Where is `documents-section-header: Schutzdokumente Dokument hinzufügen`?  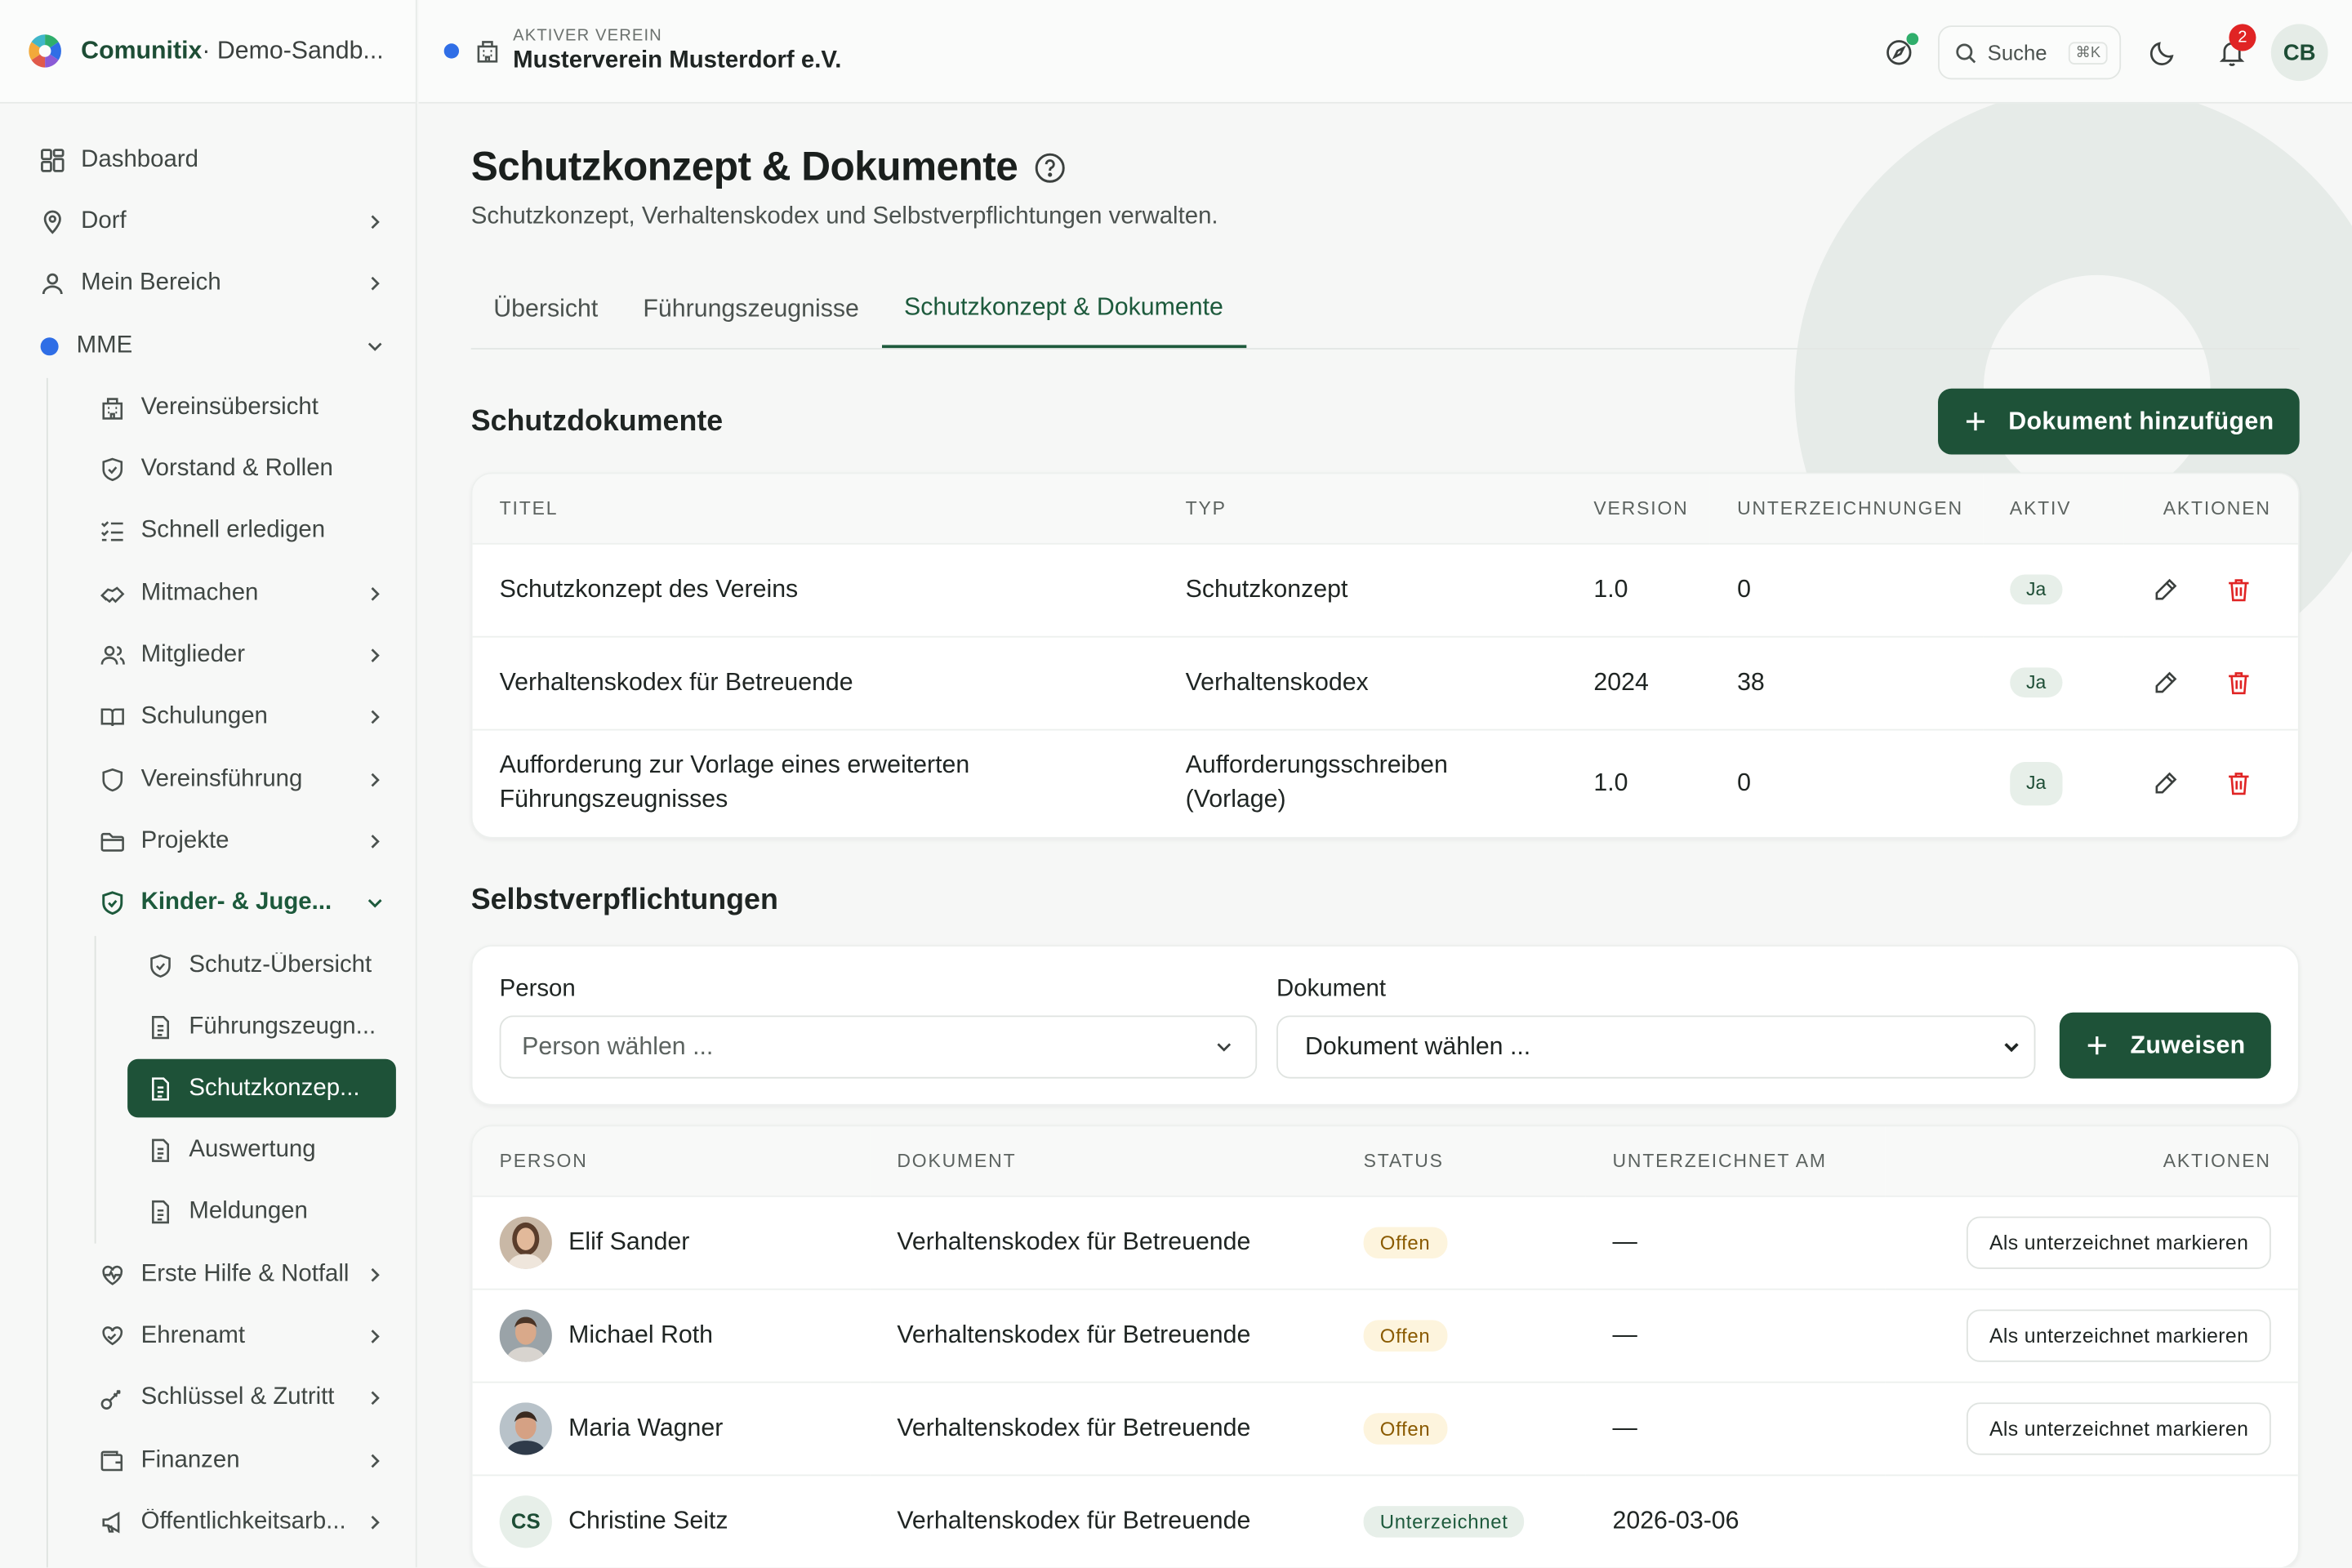
documents-section-header: Schutzdokumente Dokument hinzufügen is located at coordinates (1385, 421).